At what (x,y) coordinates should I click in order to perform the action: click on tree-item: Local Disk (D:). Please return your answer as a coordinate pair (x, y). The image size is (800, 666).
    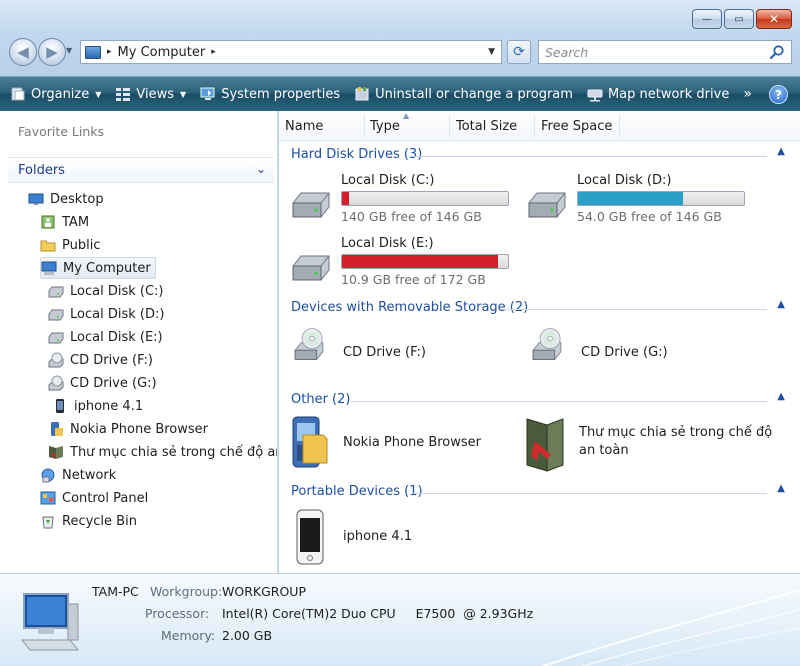
    Looking at the image, I should click on (106, 314).